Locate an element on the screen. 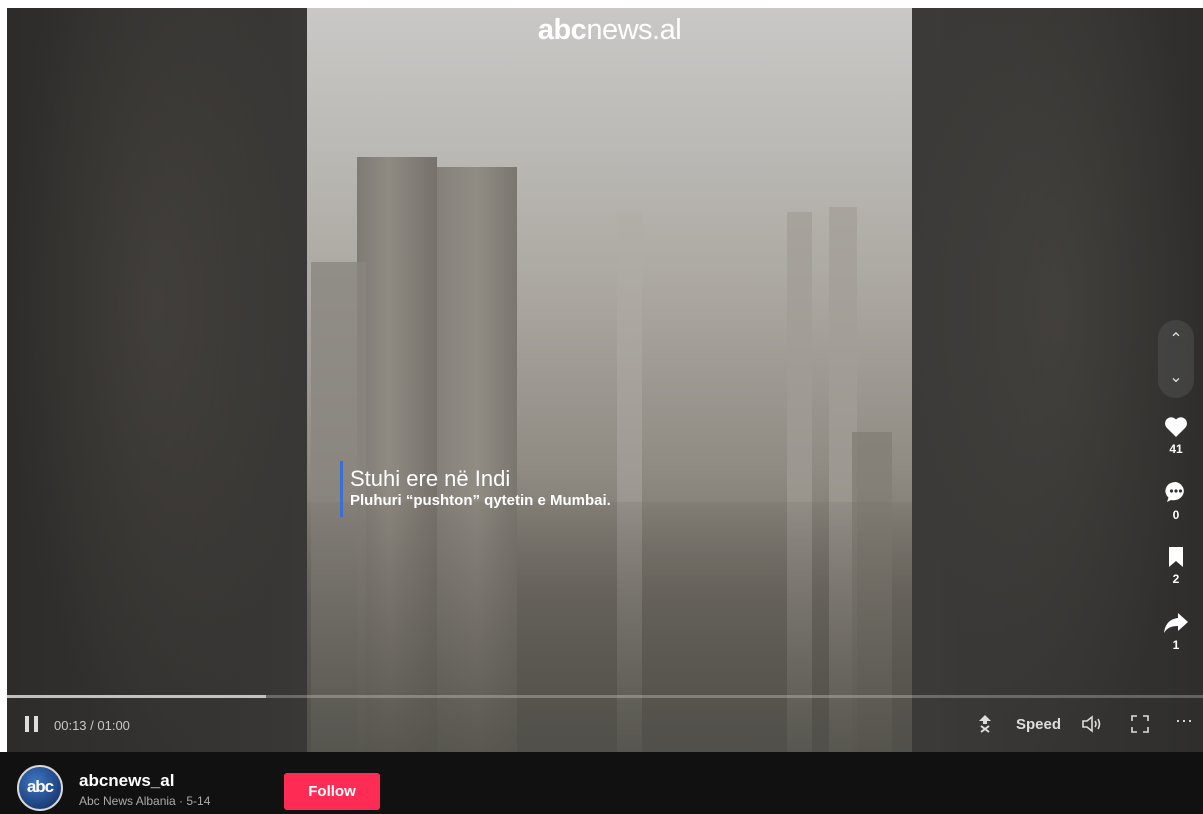 This screenshot has height=814, width=1203. follow-button: Follow is located at coordinates (332, 791).